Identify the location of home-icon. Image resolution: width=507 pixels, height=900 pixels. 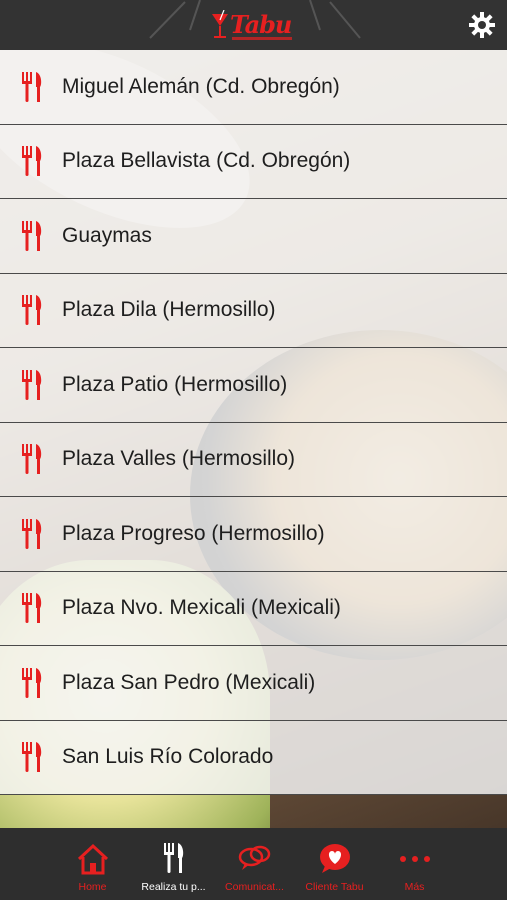
(92, 859).